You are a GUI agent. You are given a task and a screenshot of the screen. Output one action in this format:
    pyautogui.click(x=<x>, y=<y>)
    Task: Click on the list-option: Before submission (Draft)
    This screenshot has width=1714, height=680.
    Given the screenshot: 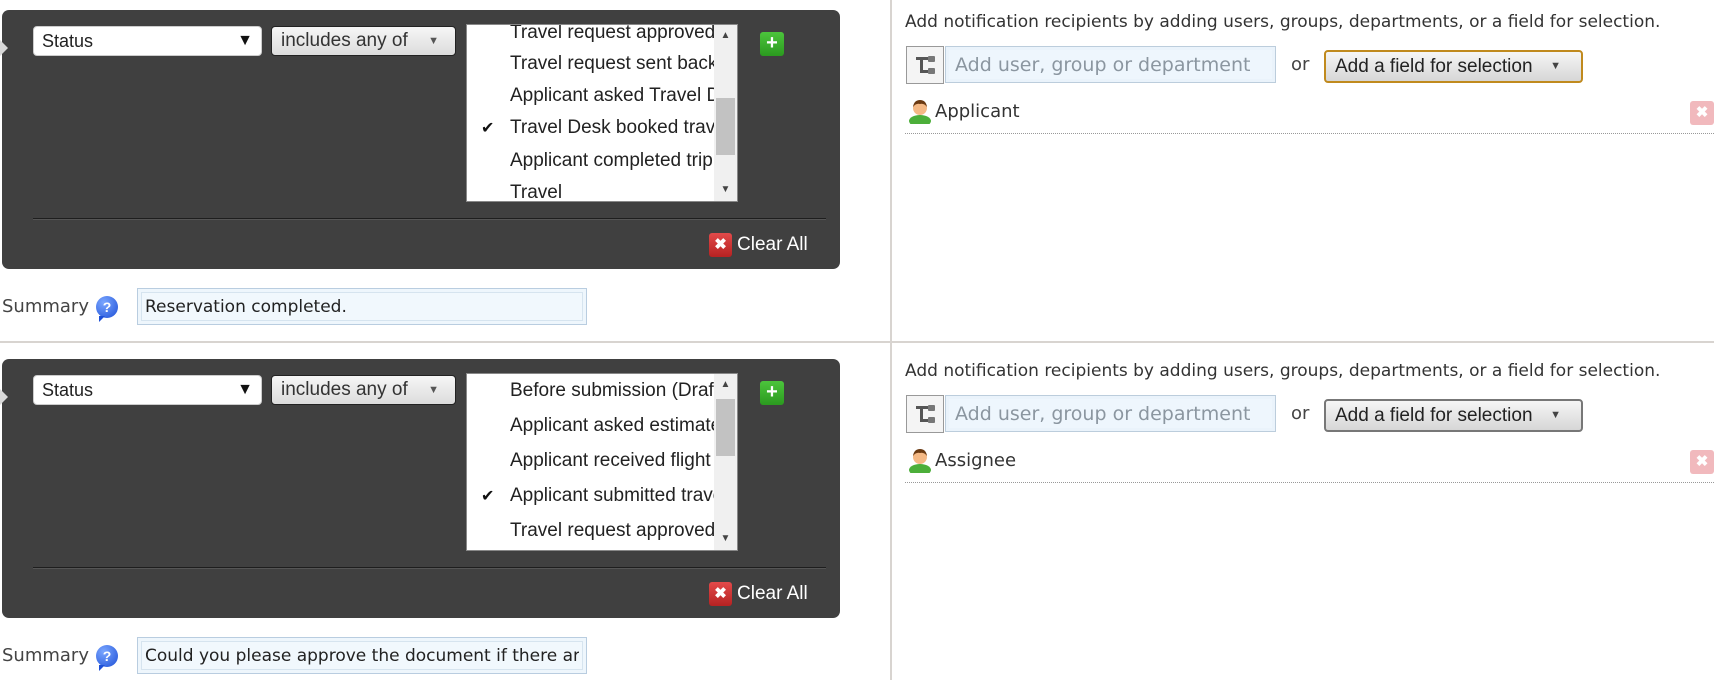 What is the action you would take?
    pyautogui.click(x=612, y=391)
    